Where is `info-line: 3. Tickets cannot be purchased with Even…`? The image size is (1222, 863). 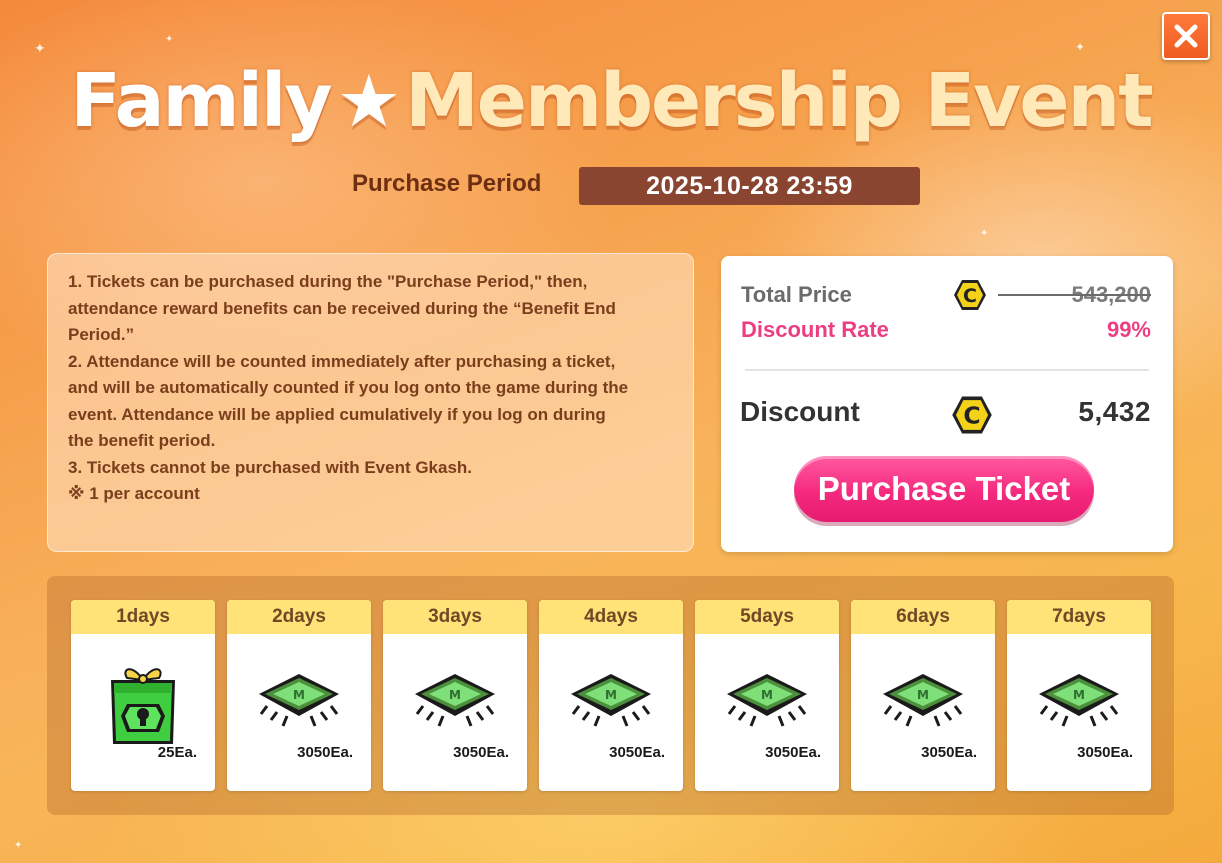 info-line: 3. Tickets cannot be purchased with Even… is located at coordinates (270, 467).